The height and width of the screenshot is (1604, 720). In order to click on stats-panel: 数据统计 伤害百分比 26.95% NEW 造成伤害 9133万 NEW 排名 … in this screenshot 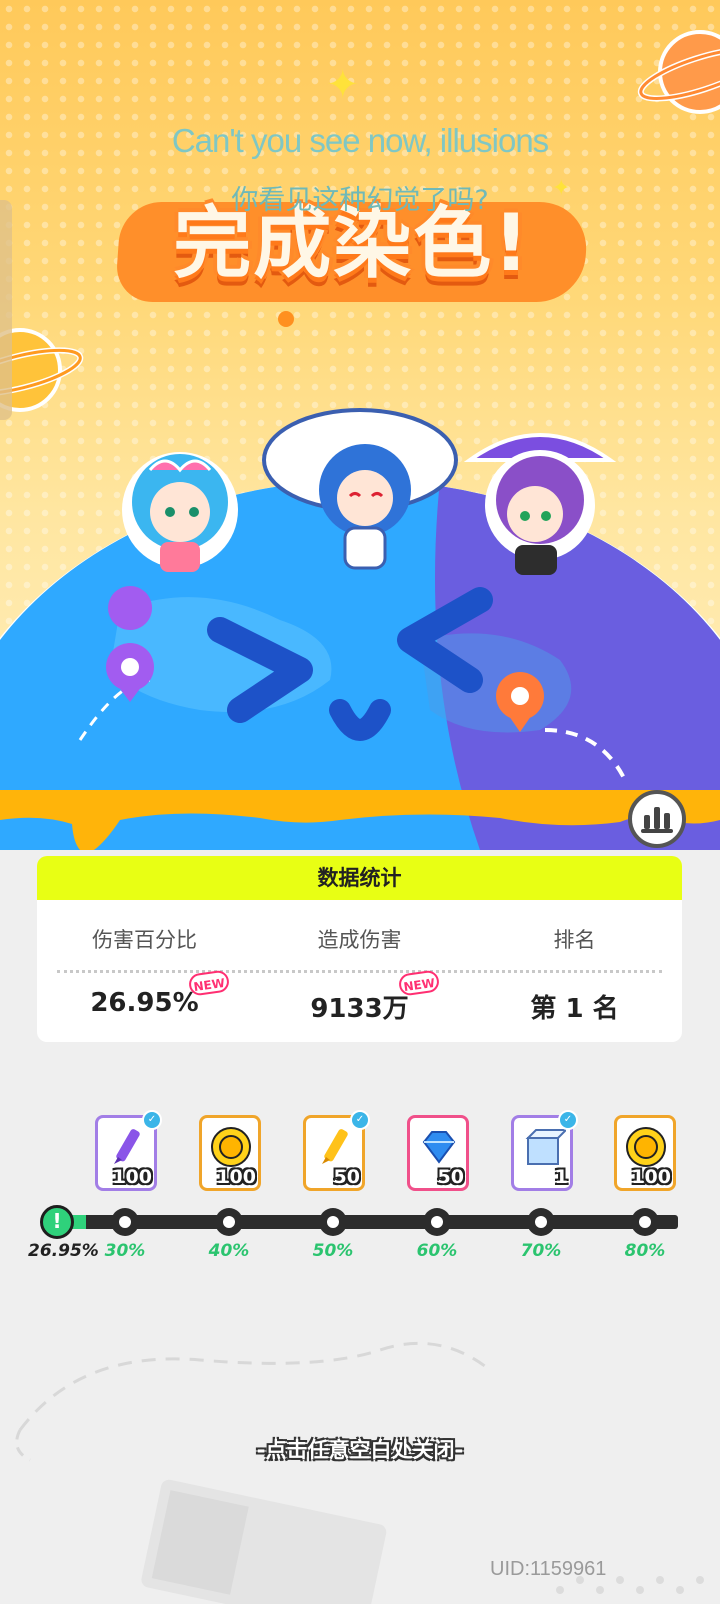, I will do `click(359, 949)`.